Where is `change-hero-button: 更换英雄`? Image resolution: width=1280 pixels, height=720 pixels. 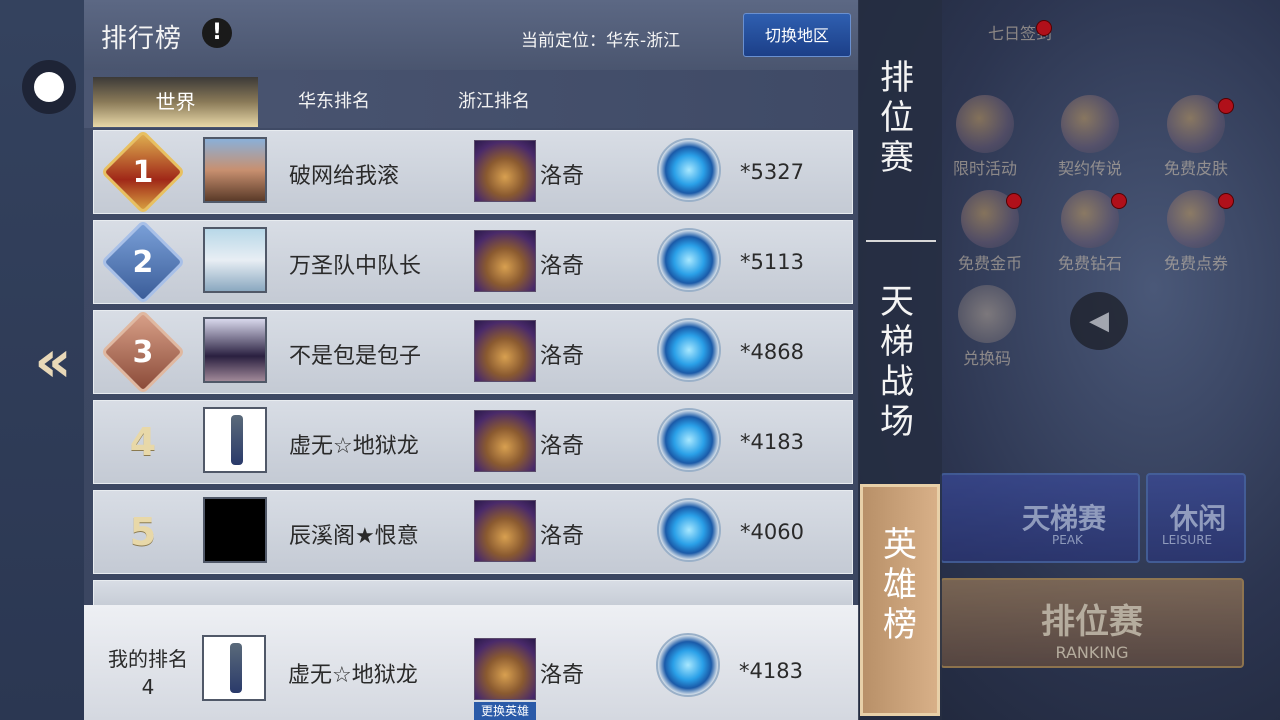 change-hero-button: 更换英雄 is located at coordinates (505, 711).